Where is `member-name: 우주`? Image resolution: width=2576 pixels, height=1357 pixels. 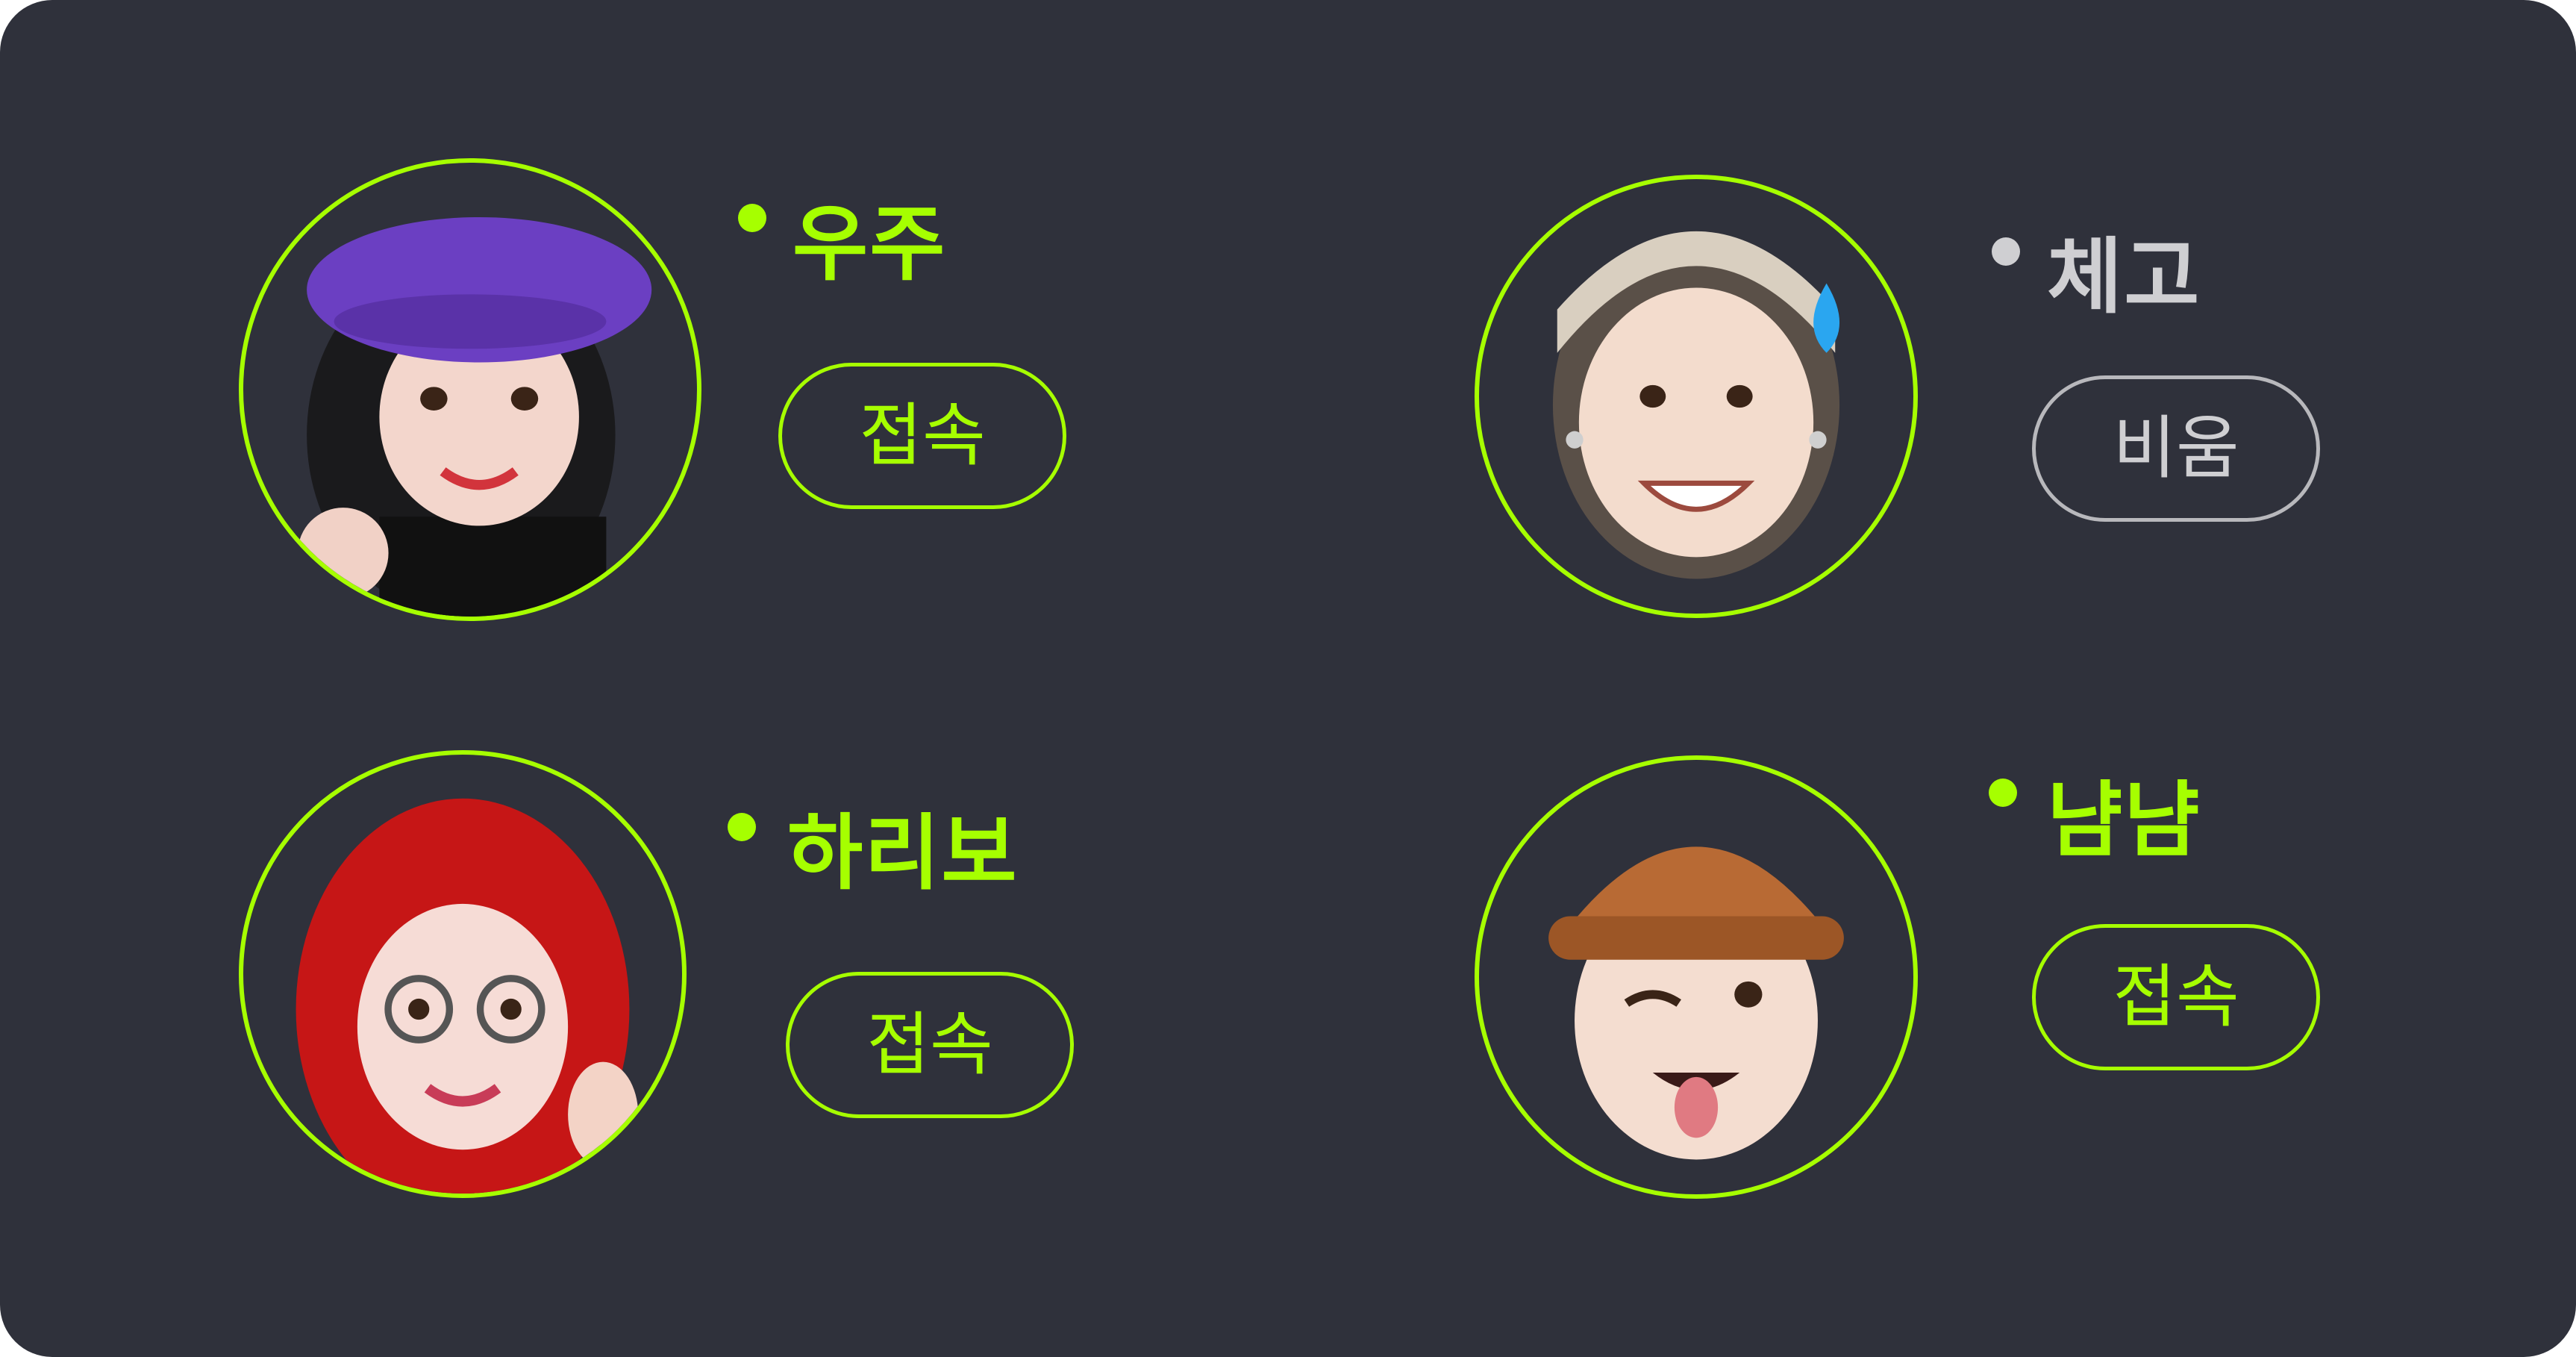
member-name: 우주 is located at coordinates (870, 244).